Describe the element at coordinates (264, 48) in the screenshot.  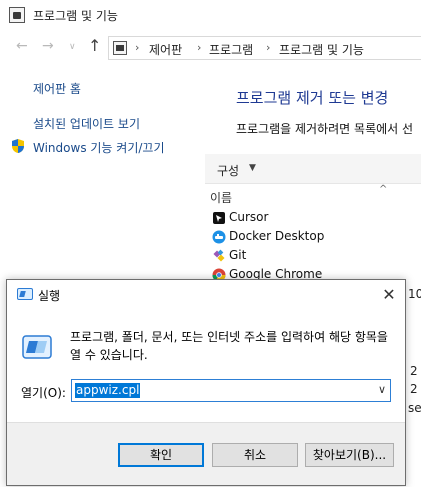
I see `address-bar: › 제어판 › 프로그램 › 프로그램 및 기능` at that location.